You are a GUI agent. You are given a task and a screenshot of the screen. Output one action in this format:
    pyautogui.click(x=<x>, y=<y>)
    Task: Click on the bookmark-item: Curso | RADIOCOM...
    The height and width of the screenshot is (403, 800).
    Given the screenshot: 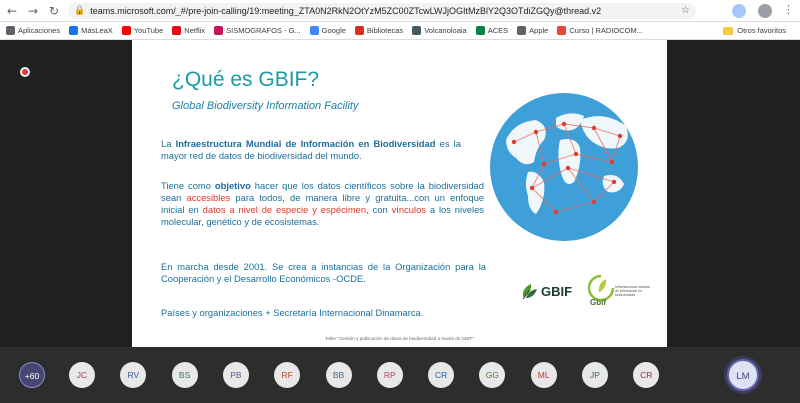 What is the action you would take?
    pyautogui.click(x=600, y=30)
    